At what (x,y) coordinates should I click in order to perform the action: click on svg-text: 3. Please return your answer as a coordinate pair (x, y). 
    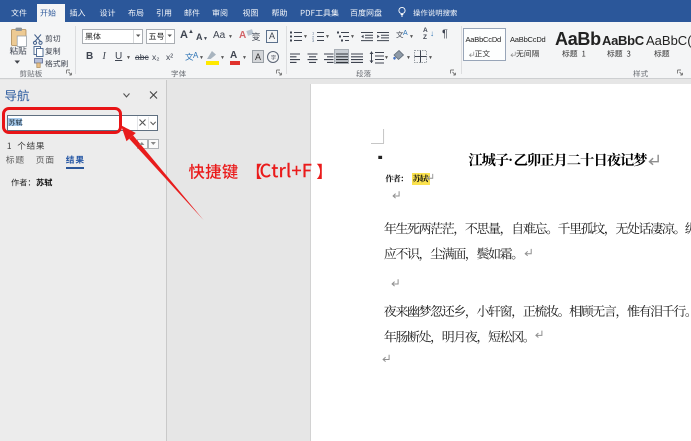
    Looking at the image, I should click on (313, 40).